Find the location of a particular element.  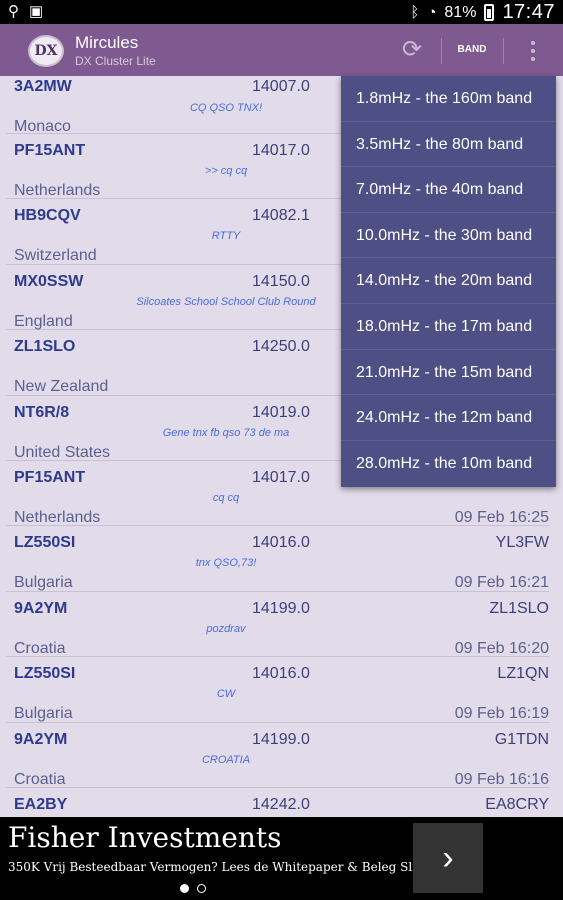

spot-frequency: 14007.0 is located at coordinates (281, 86).